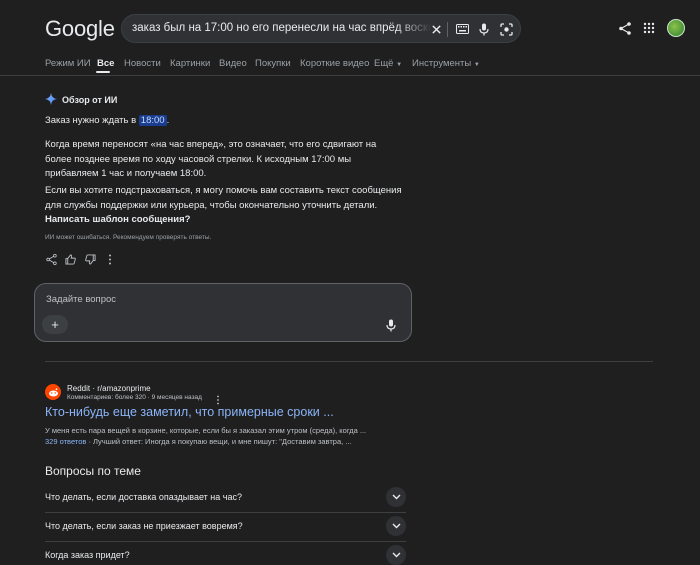 The image size is (700, 565). I want to click on tab-ai-mode: Режим ИИ, so click(68, 63).